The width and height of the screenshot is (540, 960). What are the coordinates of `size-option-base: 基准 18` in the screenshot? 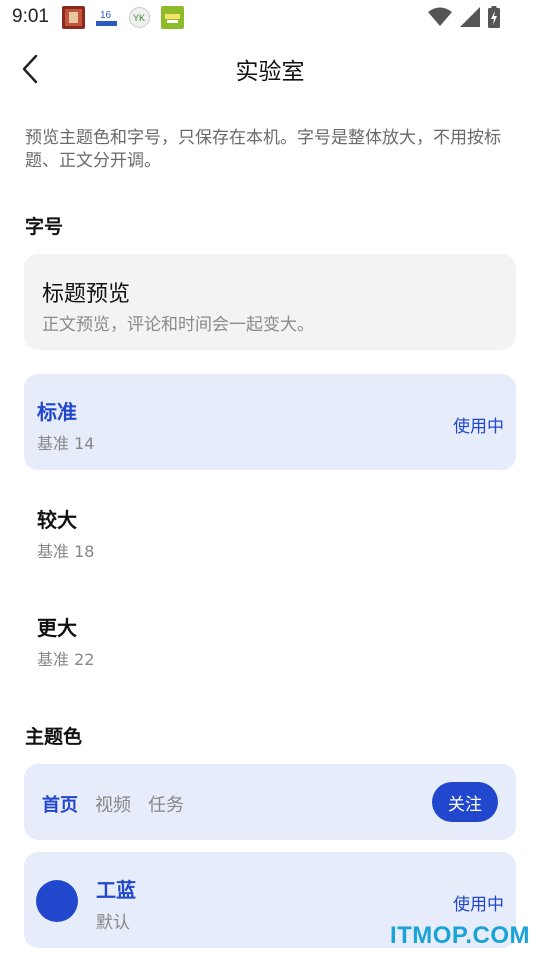 It's located at (66, 551).